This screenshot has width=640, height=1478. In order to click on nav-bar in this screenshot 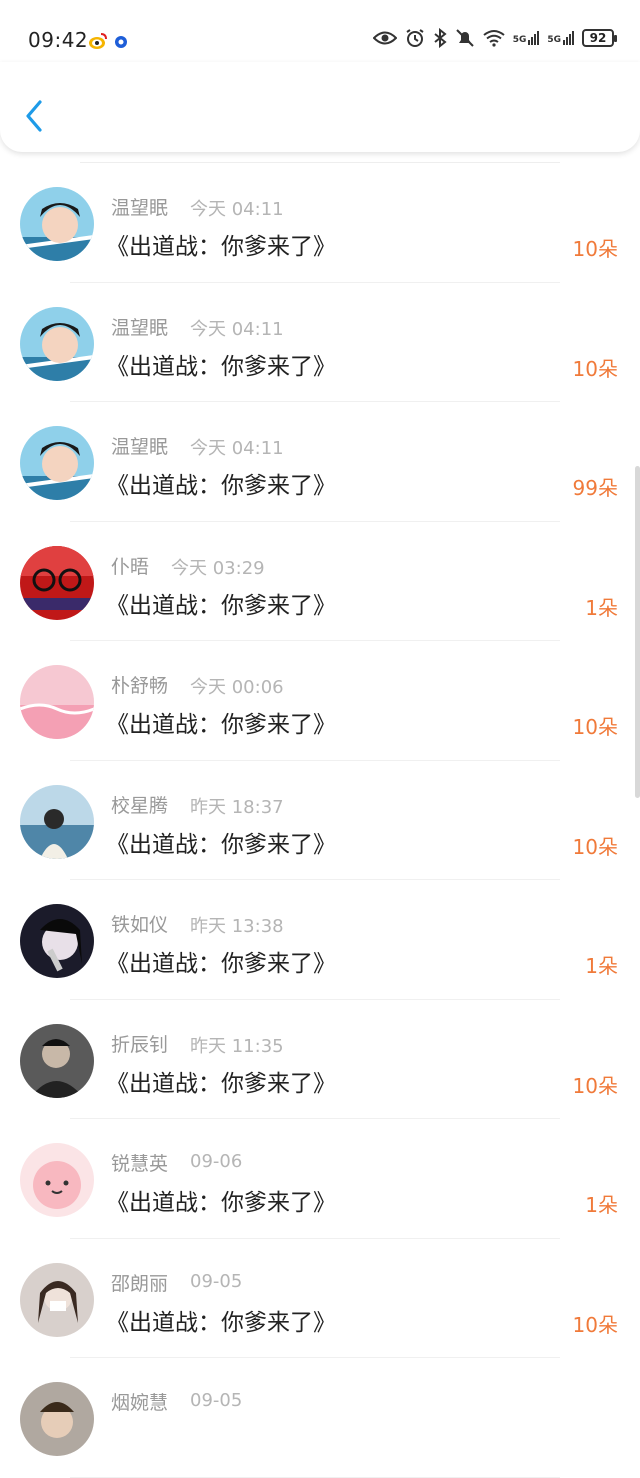, I will do `click(320, 107)`.